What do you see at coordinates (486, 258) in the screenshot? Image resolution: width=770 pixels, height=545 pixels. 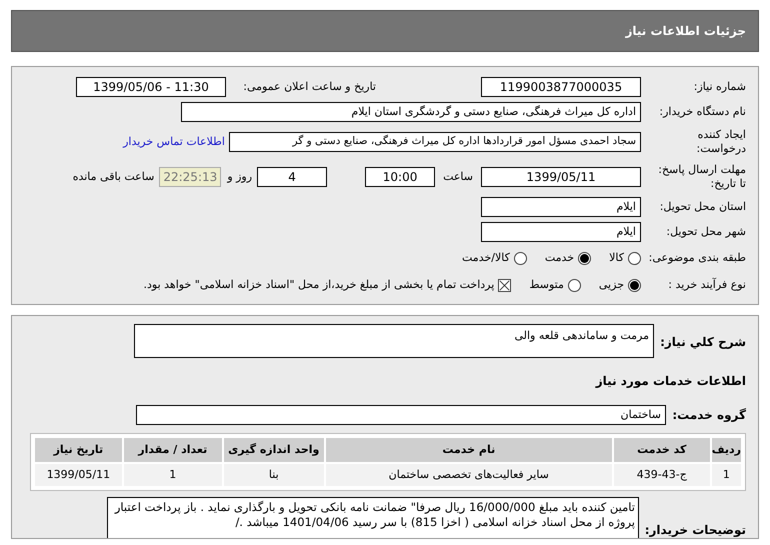 I see `radio-label: کالا/خدمت` at bounding box center [486, 258].